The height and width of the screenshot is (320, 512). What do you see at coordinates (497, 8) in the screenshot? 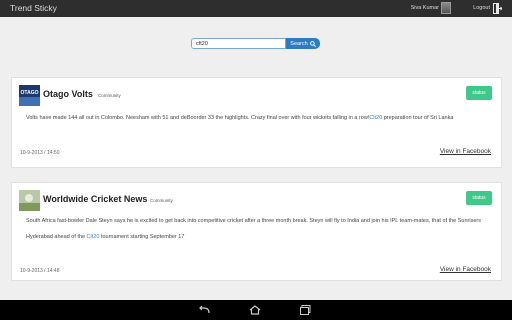
I see `logout-icon` at bounding box center [497, 8].